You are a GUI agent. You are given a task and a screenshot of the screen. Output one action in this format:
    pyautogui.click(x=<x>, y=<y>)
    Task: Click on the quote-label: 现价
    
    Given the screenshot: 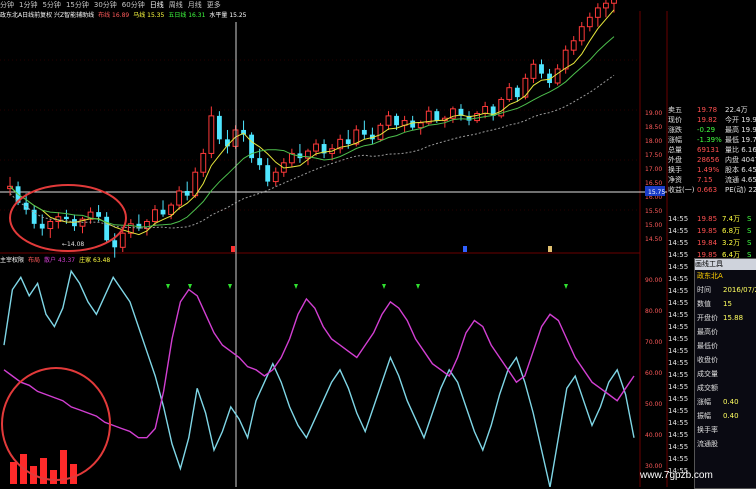 What is the action you would take?
    pyautogui.click(x=675, y=120)
    